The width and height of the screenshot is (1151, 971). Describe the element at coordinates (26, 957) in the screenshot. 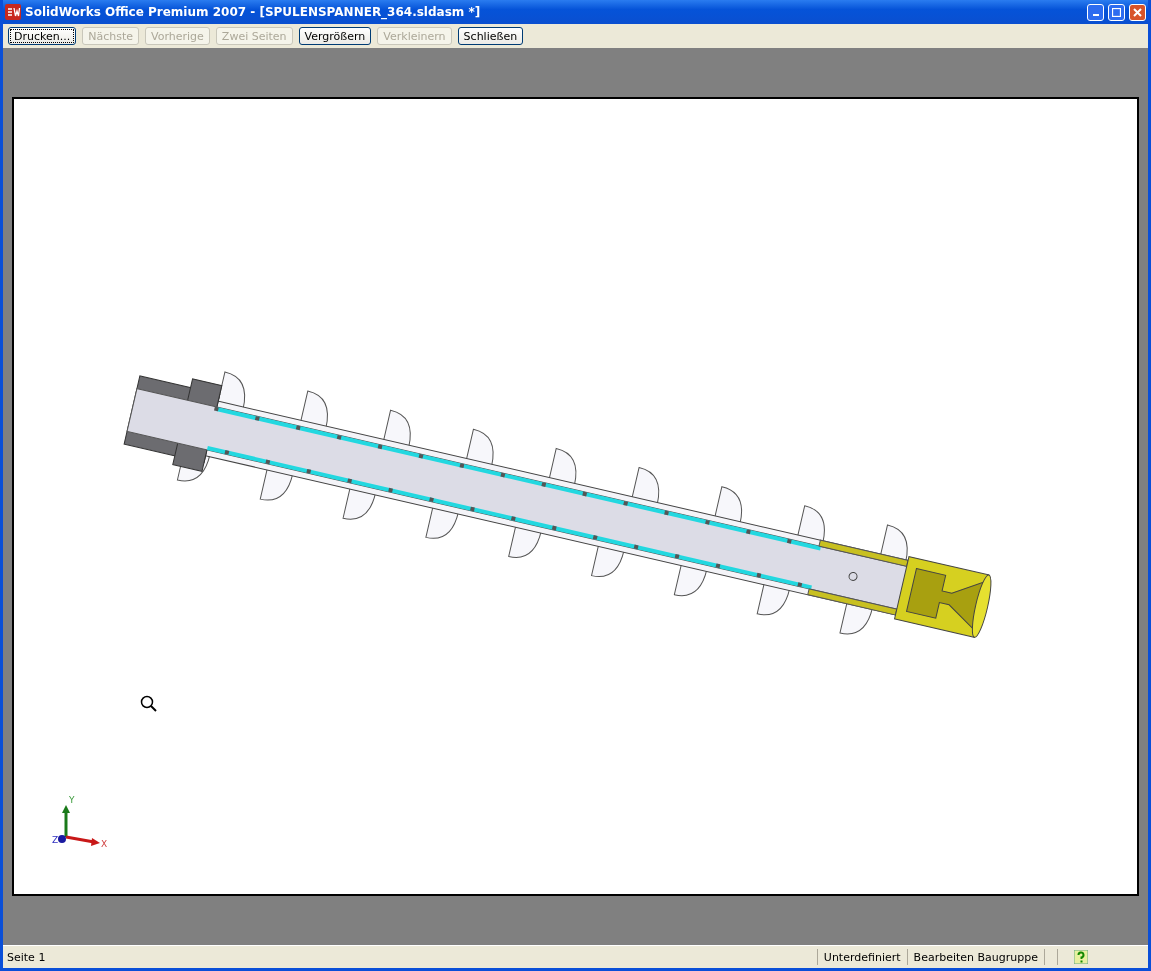

I see `status-page: Seite 1` at that location.